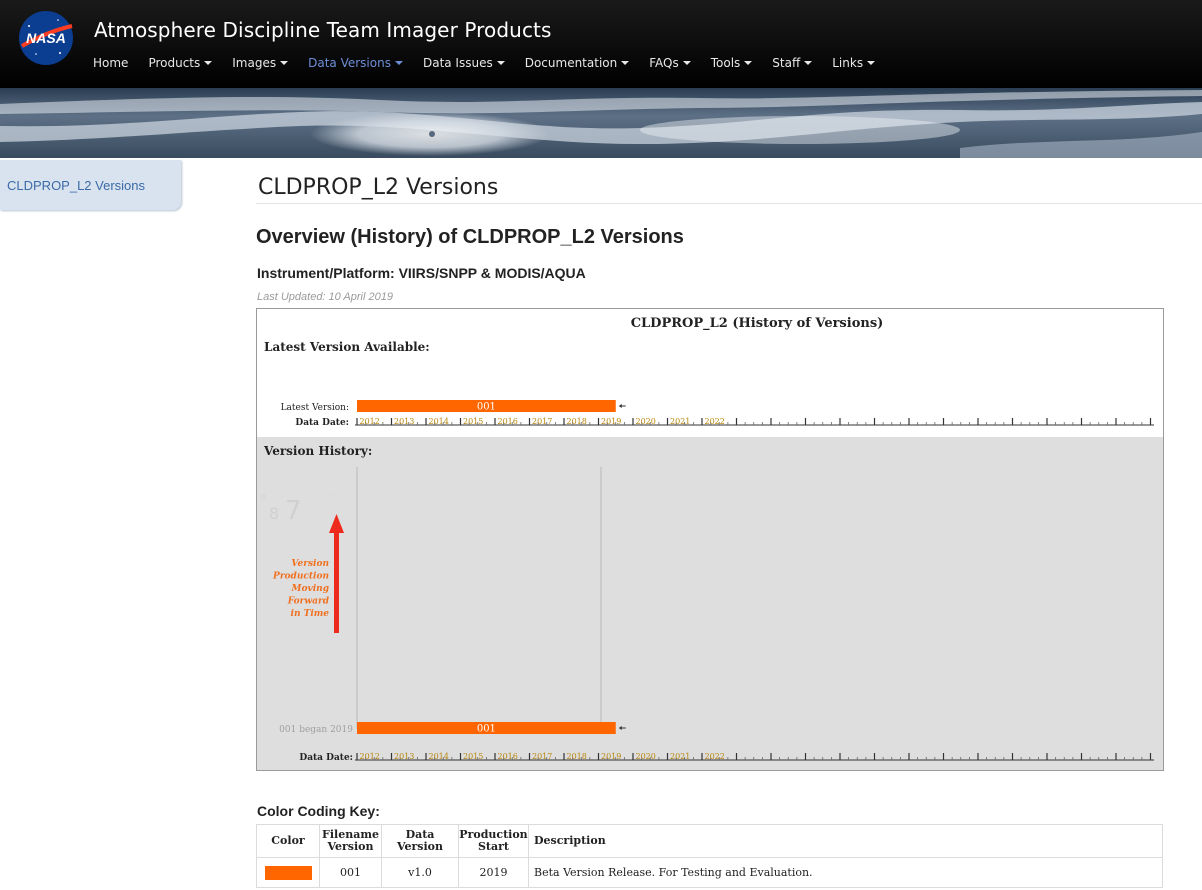 The height and width of the screenshot is (890, 1202). What do you see at coordinates (347, 347) in the screenshot?
I see `latest-version-heading: Latest Version Available:` at bounding box center [347, 347].